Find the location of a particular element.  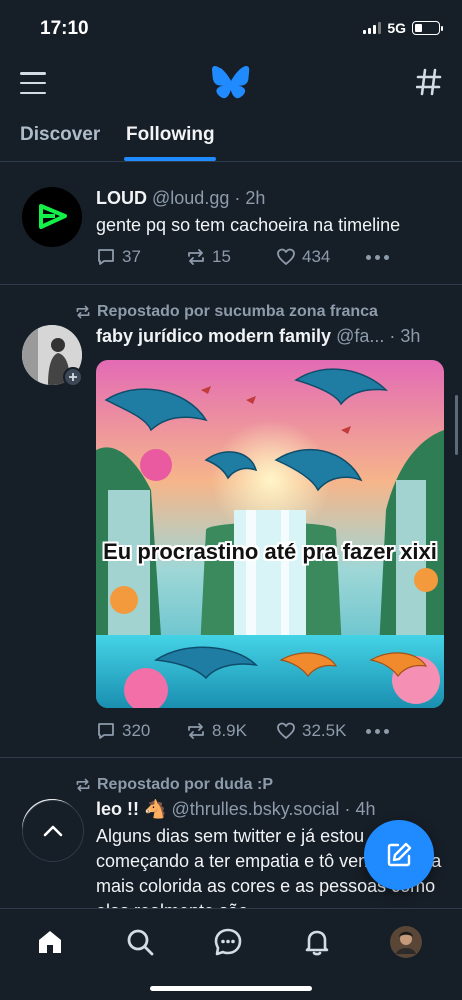

tab-discover: Discover is located at coordinates (60, 135).